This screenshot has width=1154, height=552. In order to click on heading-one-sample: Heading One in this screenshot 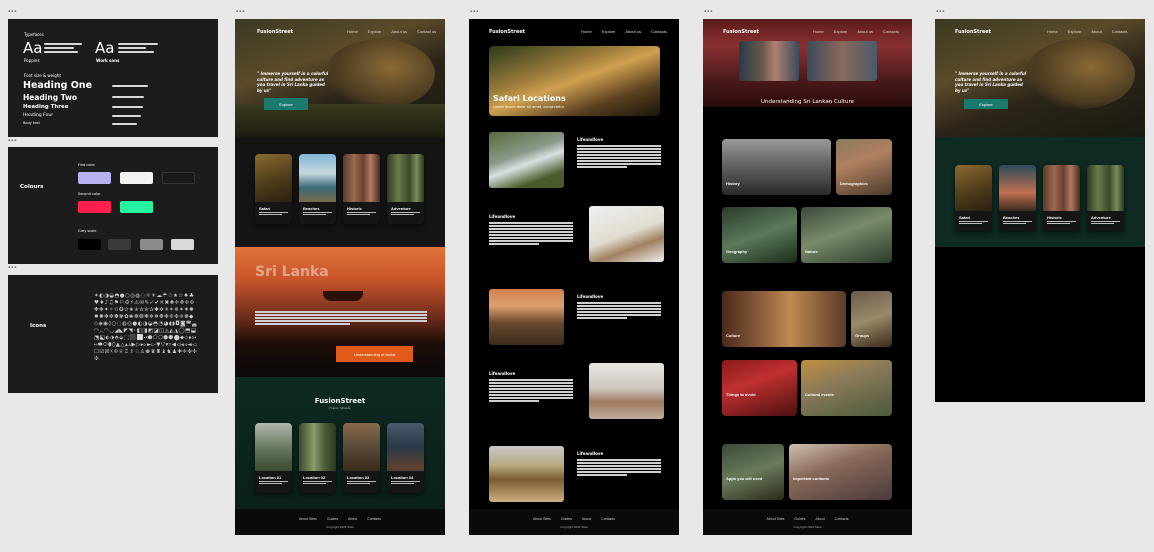, I will do `click(58, 85)`.